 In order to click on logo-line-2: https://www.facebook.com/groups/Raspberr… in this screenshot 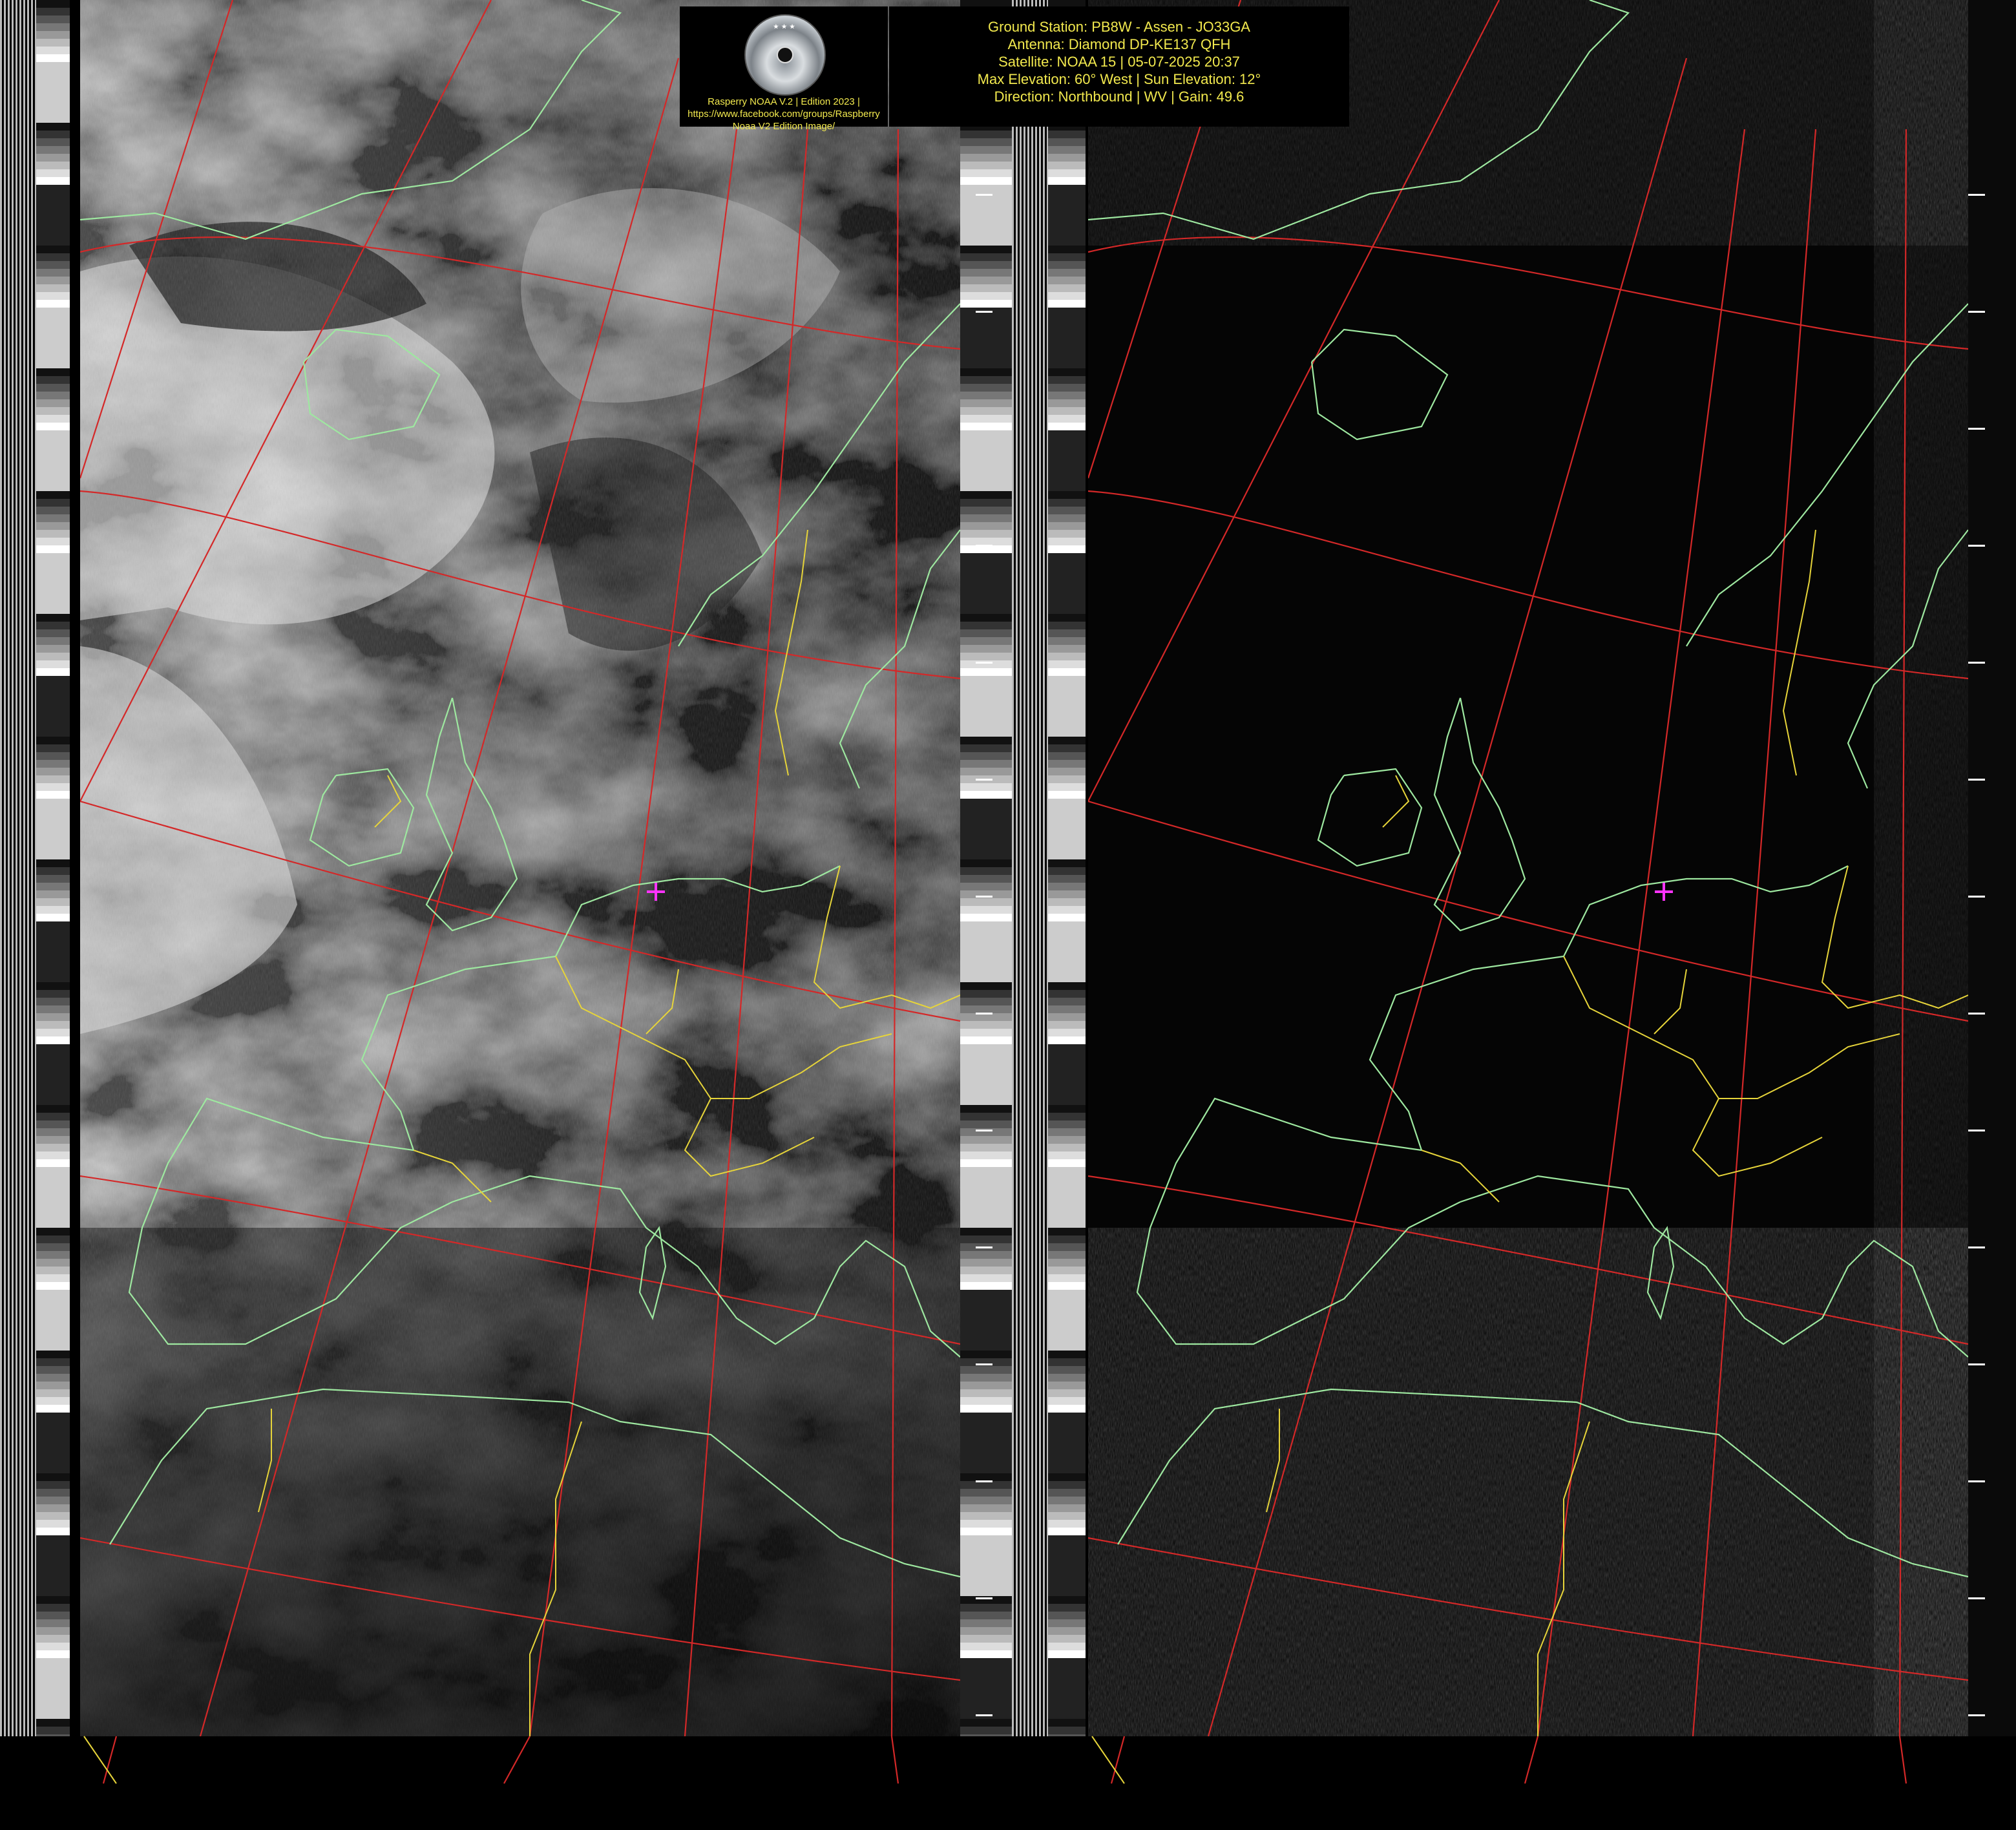, I will do `click(784, 115)`.